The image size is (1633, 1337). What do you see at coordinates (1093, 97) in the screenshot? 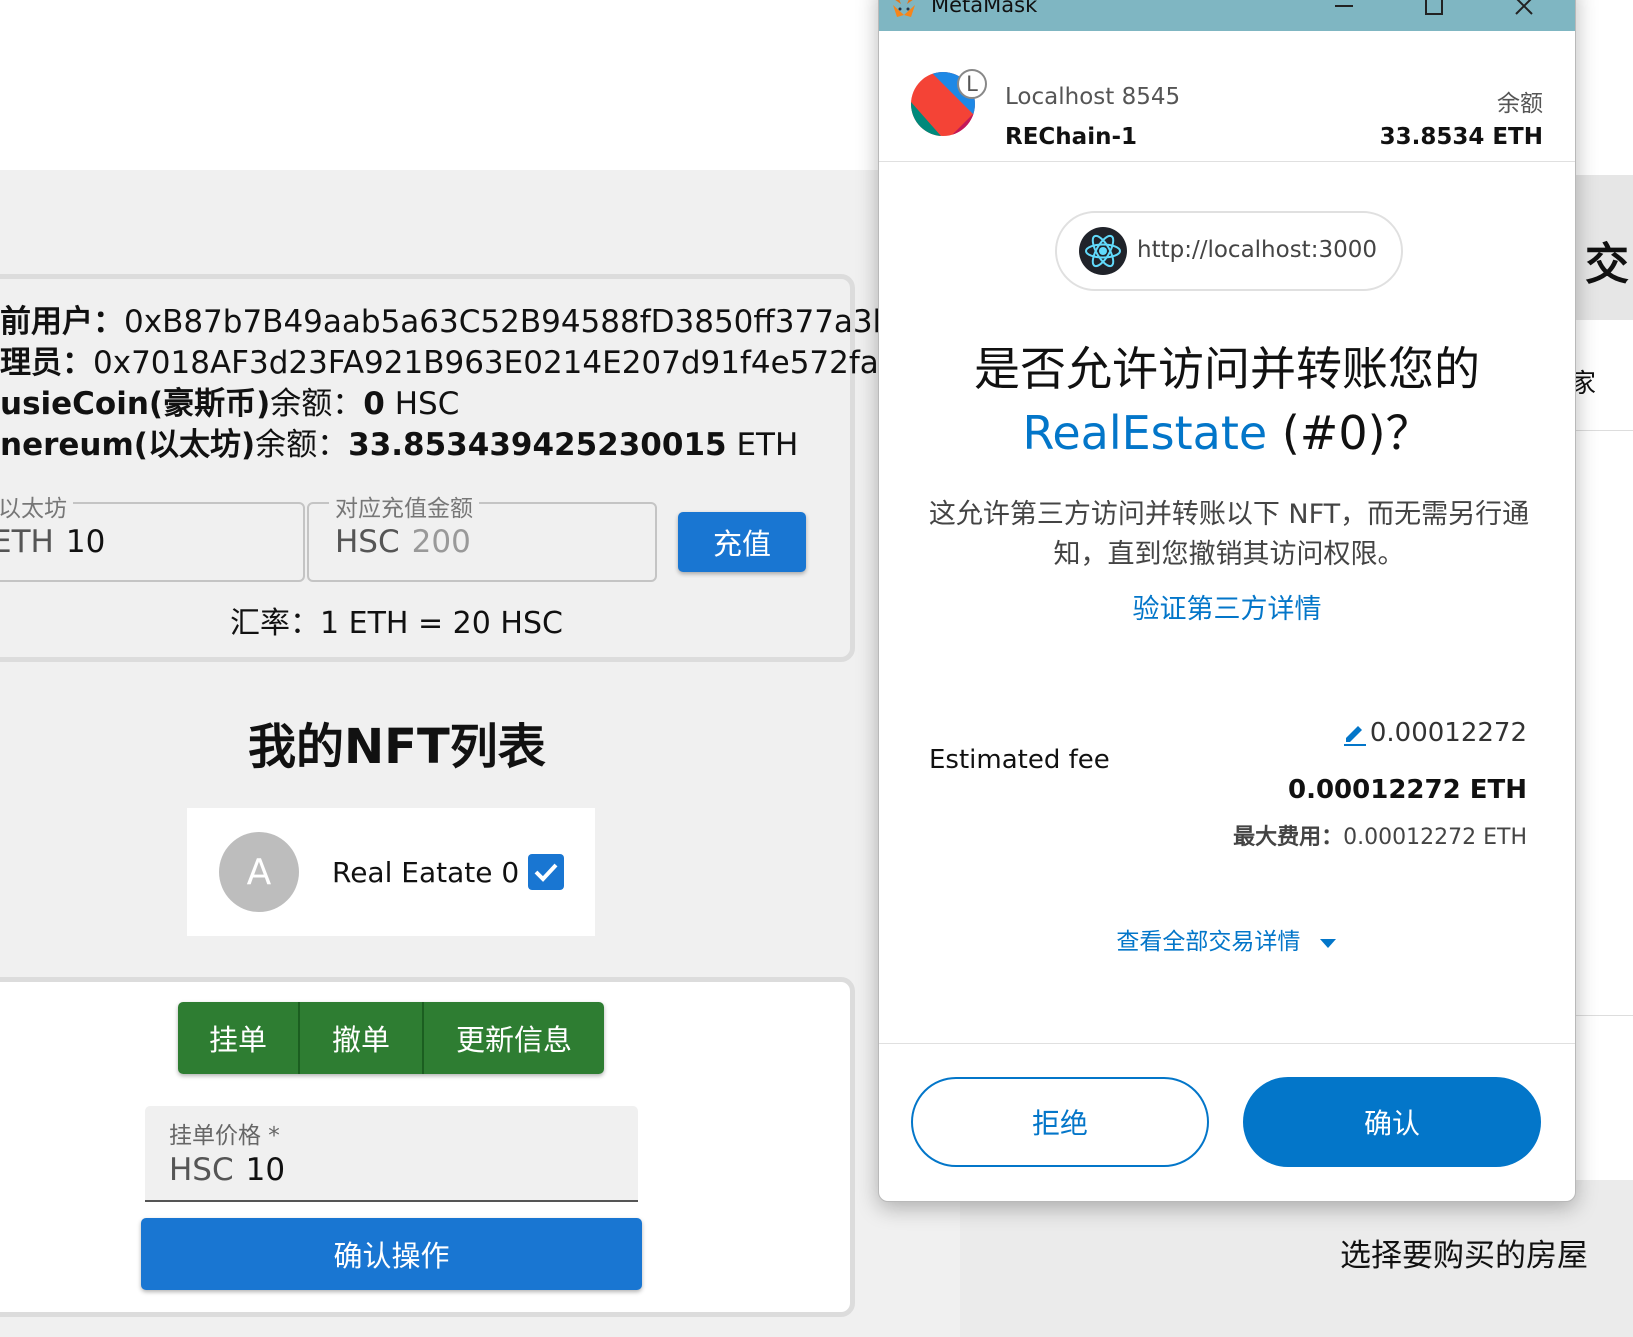
I see `network-name: Localhost 8545` at bounding box center [1093, 97].